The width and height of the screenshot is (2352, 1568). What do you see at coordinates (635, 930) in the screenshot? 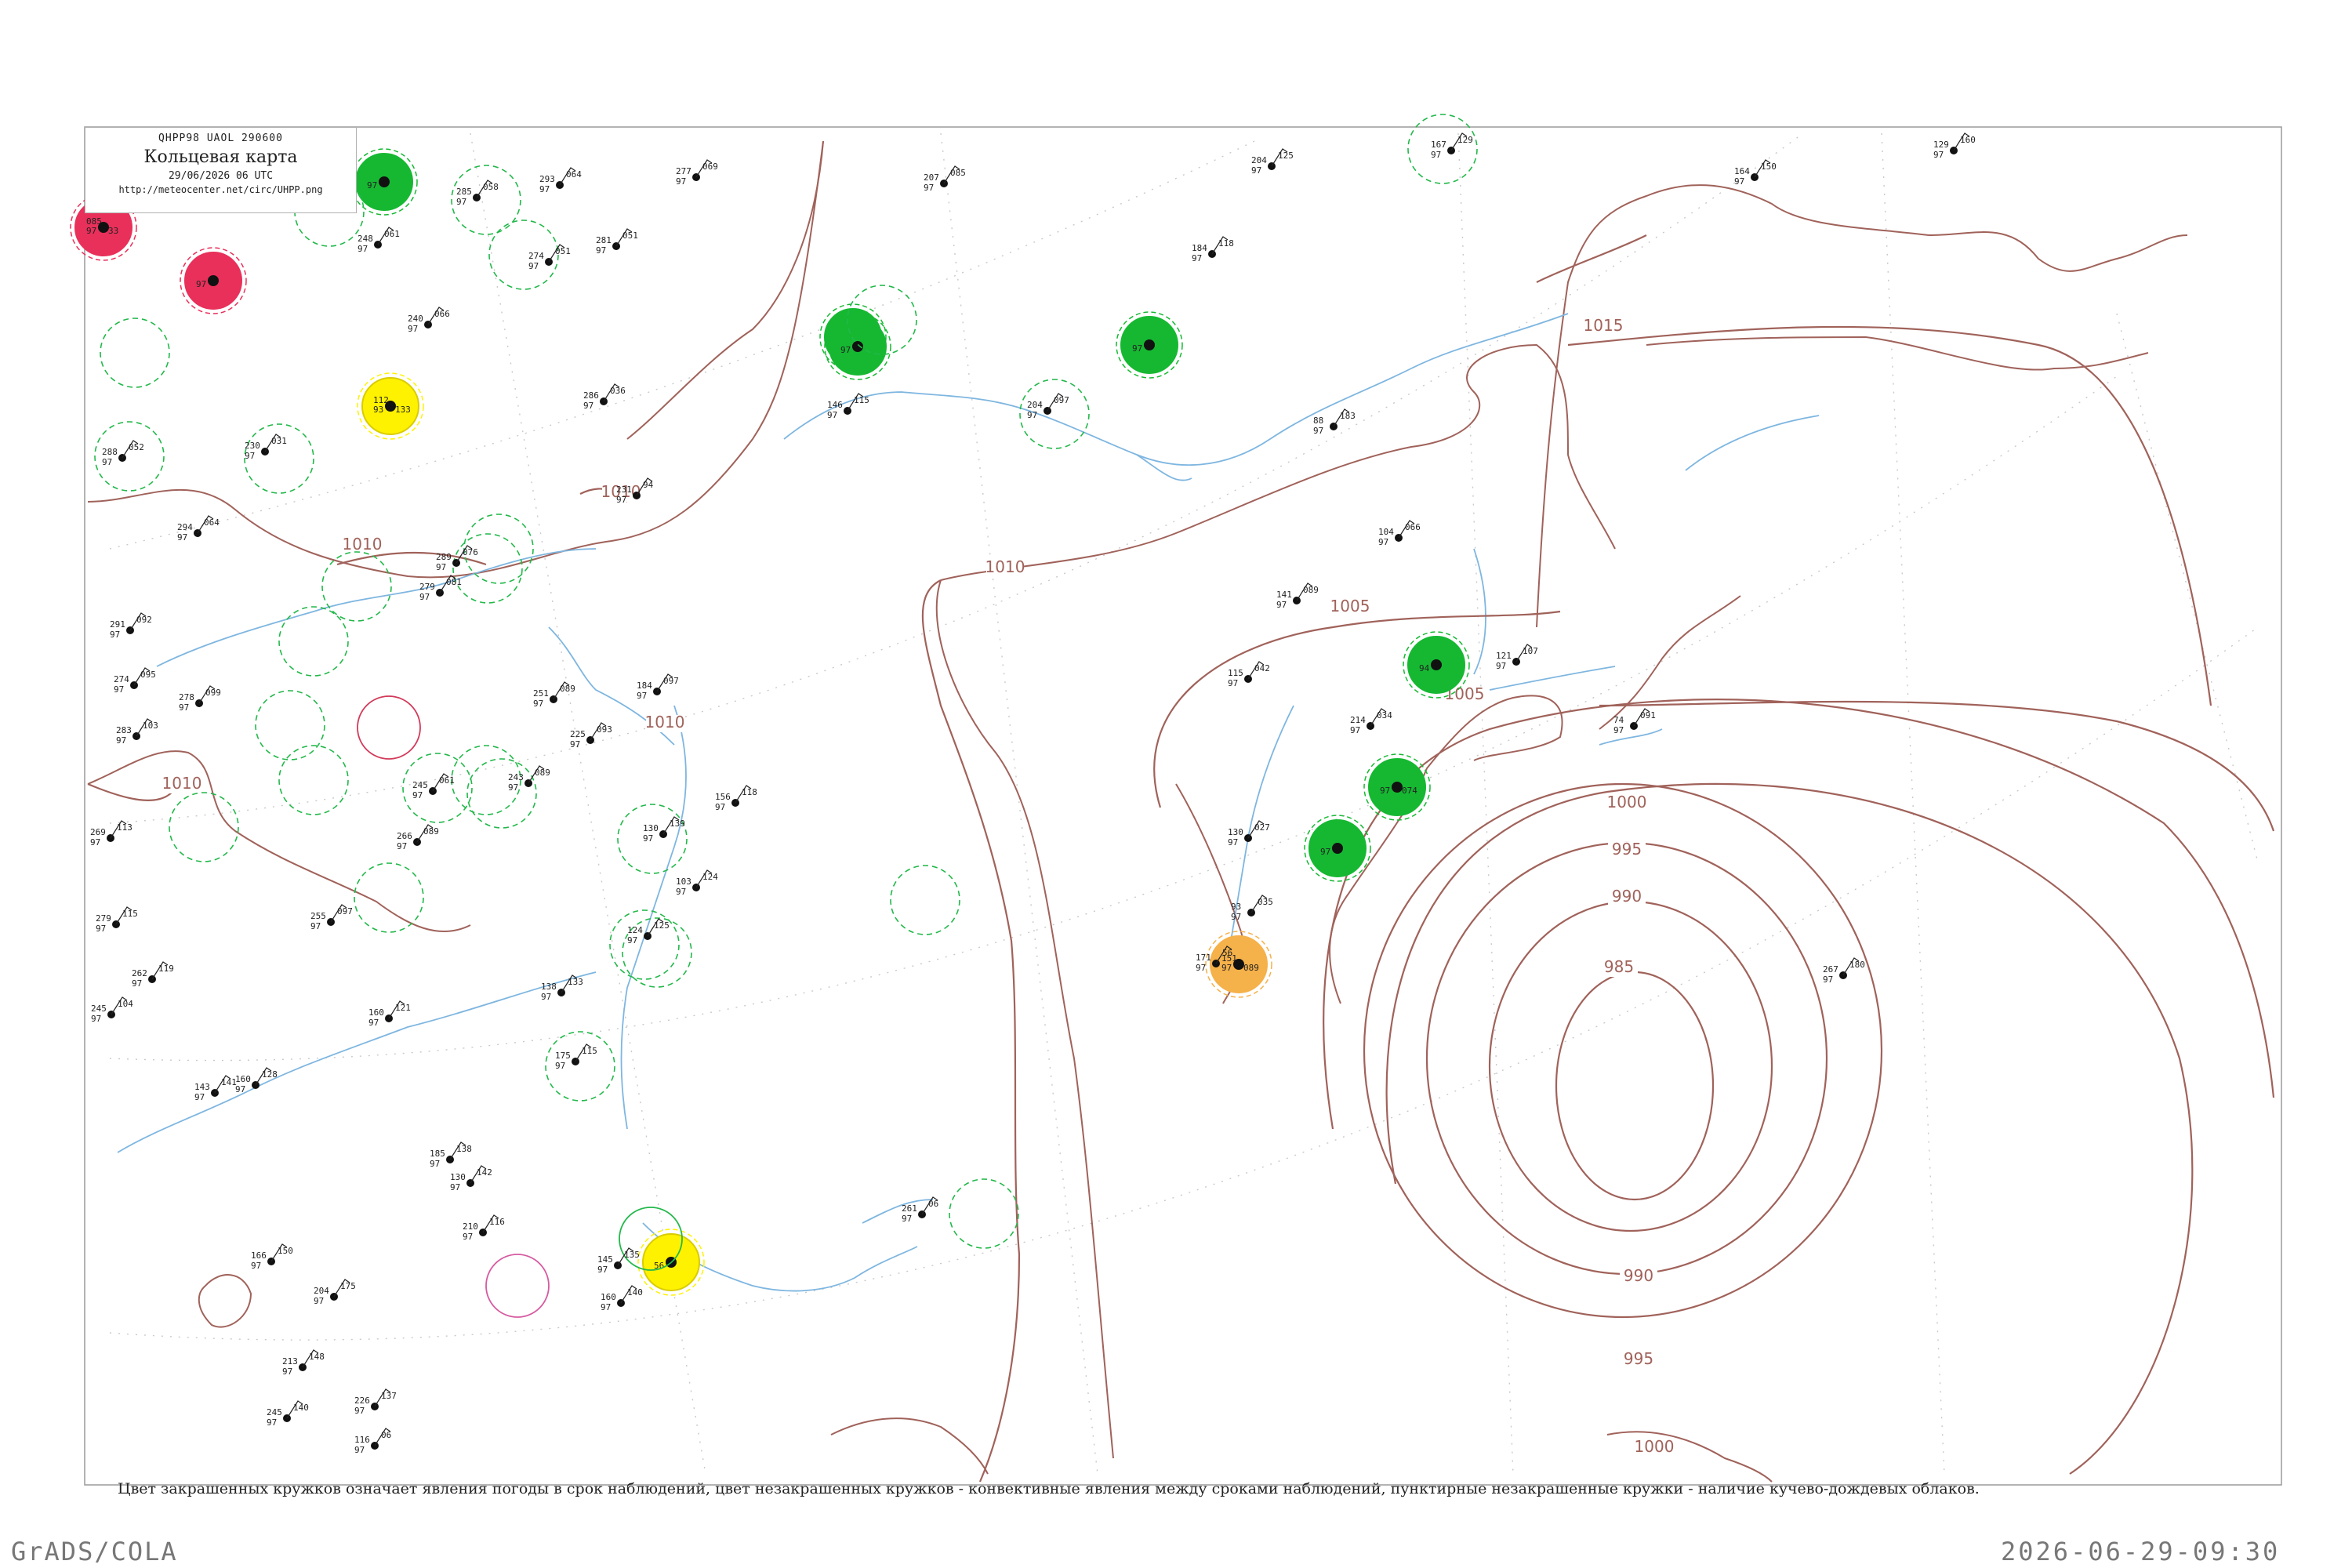
I see `obs-pressure: 124` at bounding box center [635, 930].